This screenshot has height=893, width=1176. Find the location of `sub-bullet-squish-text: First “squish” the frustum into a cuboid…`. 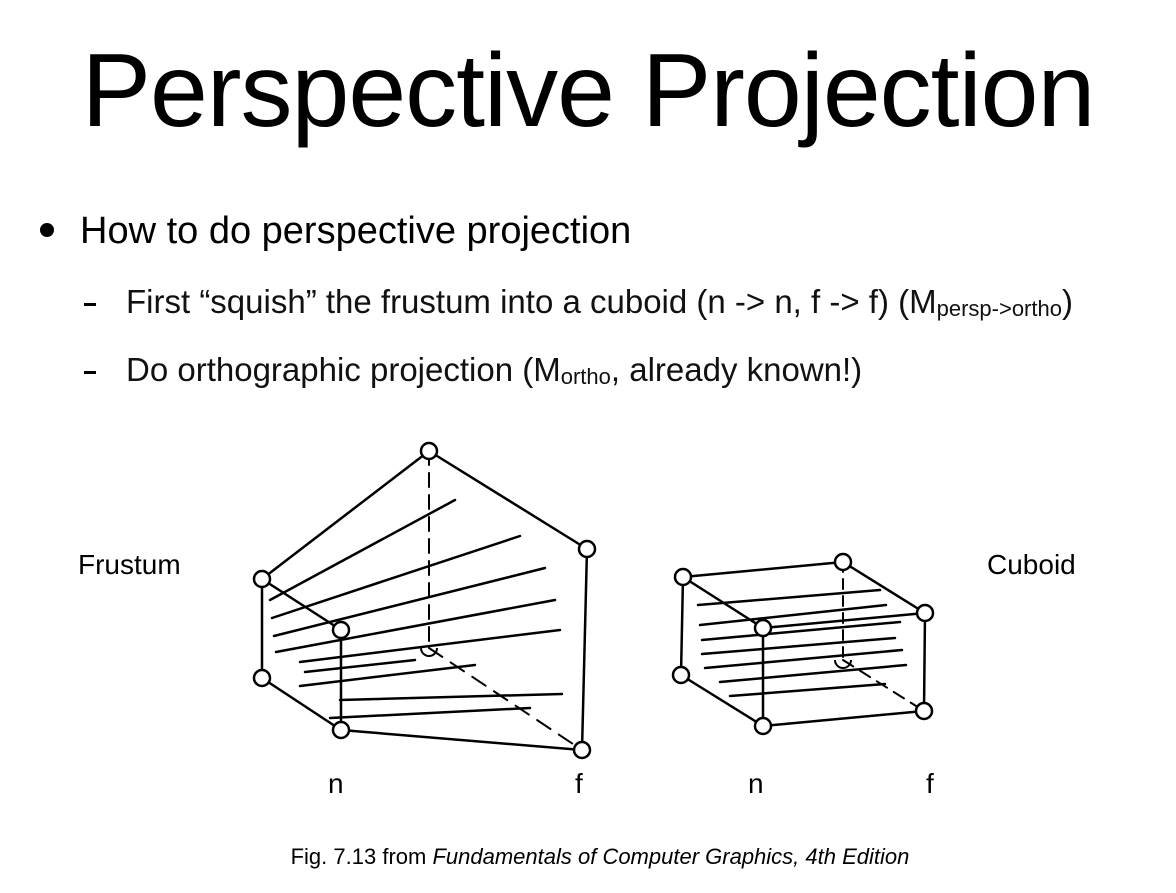

sub-bullet-squish-text: First “squish” the frustum into a cuboid… is located at coordinates (531, 301).